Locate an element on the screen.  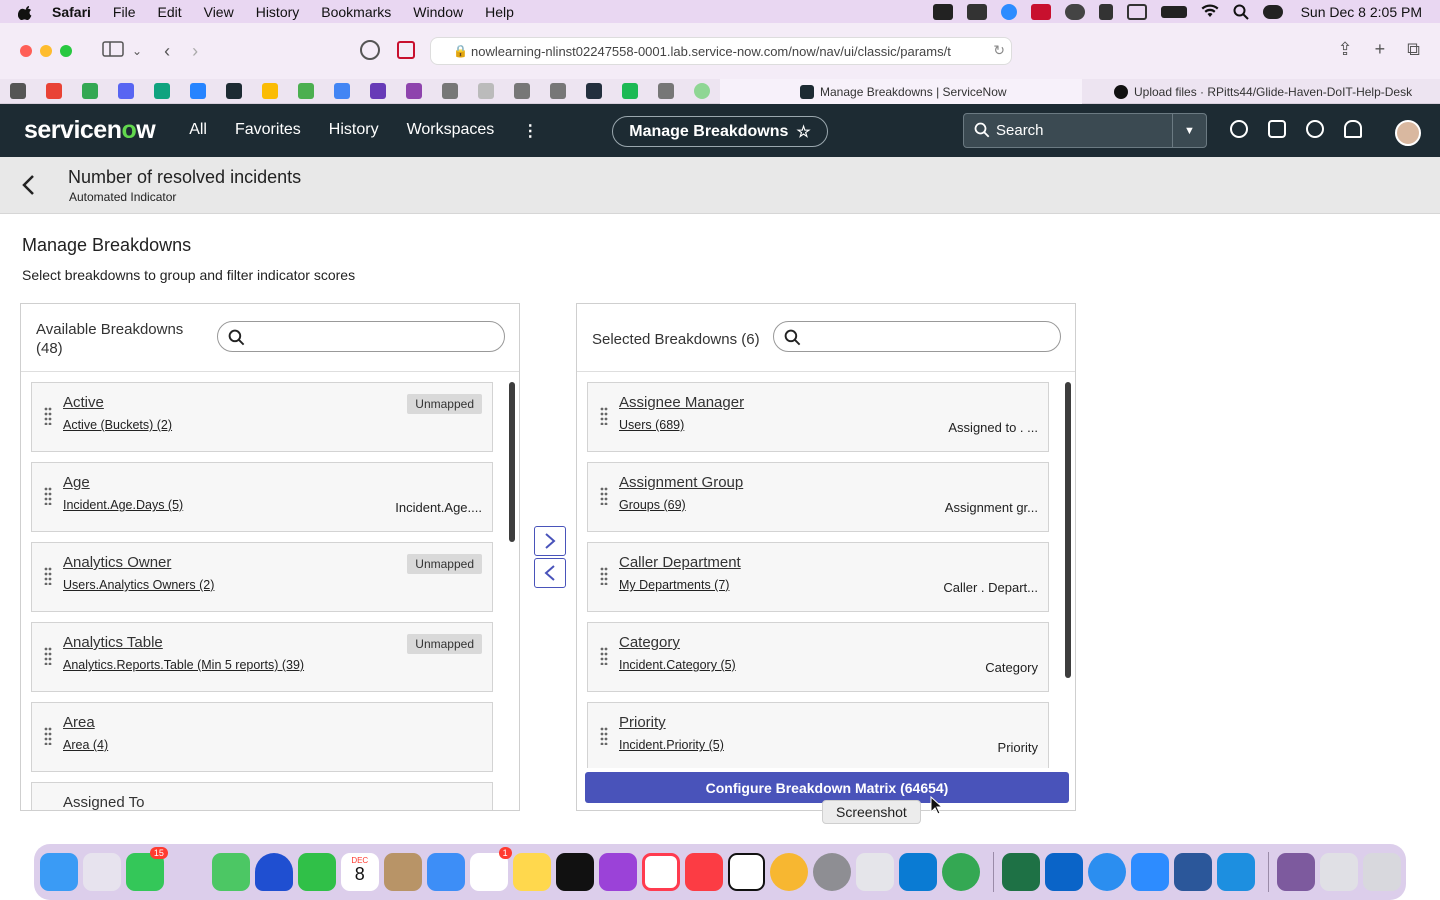
tab-manage-breakdowns: Manage Breakdowns | ServiceNow is located at coordinates (901, 91).